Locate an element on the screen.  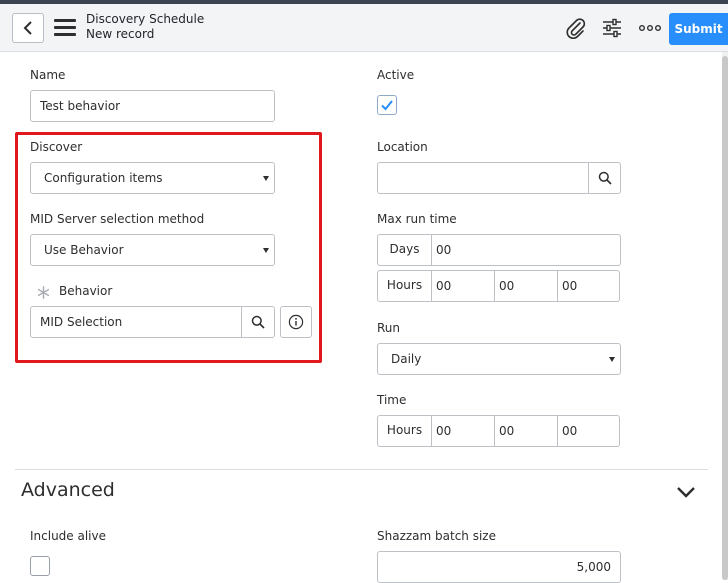
time-label: Time is located at coordinates (392, 400).